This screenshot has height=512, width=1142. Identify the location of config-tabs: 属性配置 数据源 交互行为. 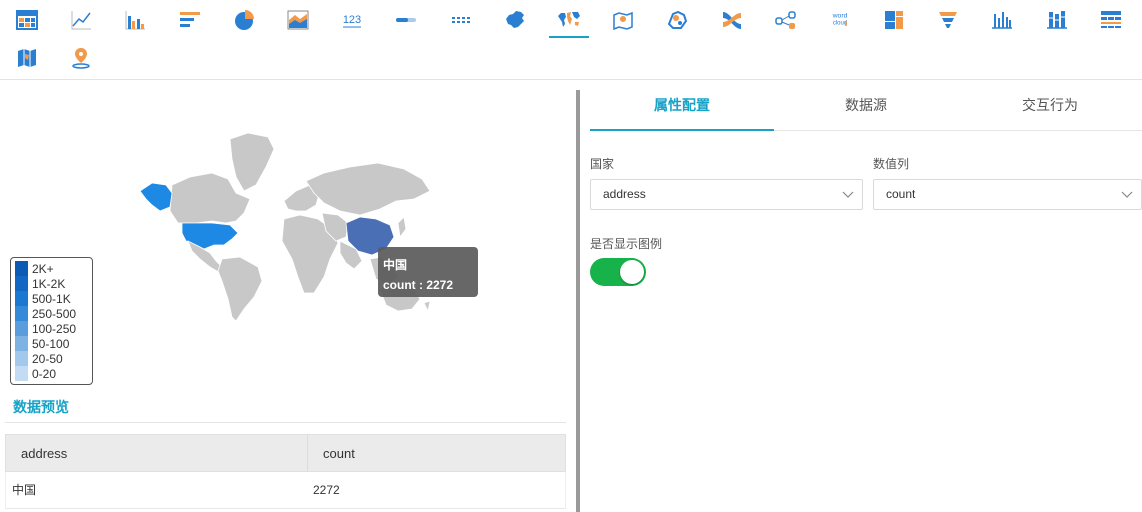
(866, 106).